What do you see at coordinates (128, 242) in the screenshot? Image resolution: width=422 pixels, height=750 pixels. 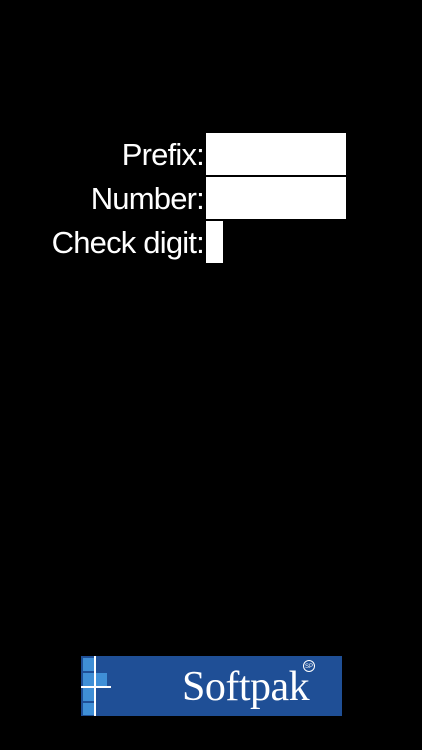 I see `check-digit-label: Check digit:` at bounding box center [128, 242].